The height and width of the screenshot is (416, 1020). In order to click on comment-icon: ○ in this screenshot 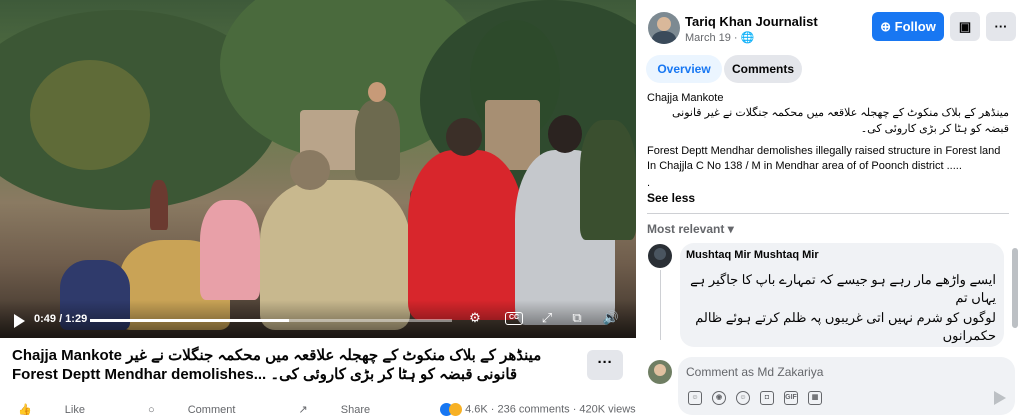, I will do `click(151, 410)`.